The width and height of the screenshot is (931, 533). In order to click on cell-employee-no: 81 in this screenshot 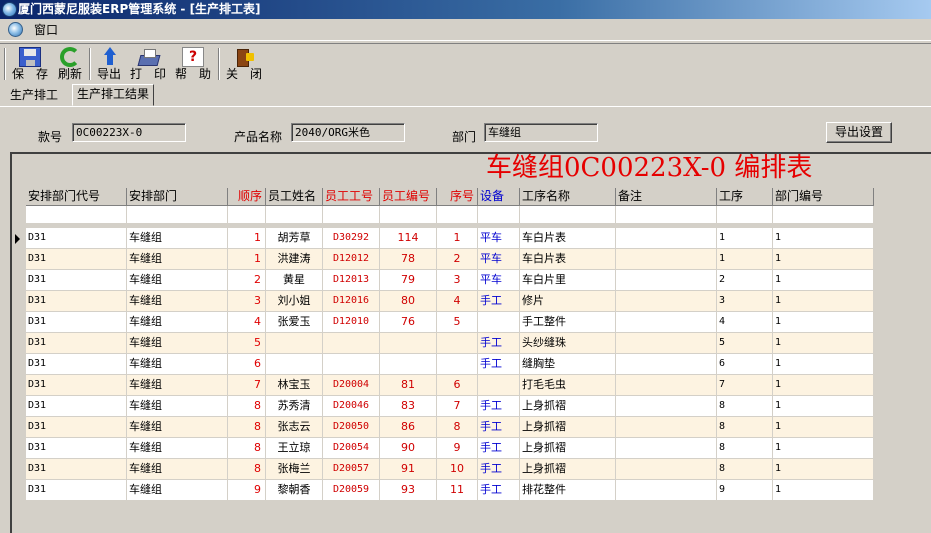, I will do `click(408, 385)`.